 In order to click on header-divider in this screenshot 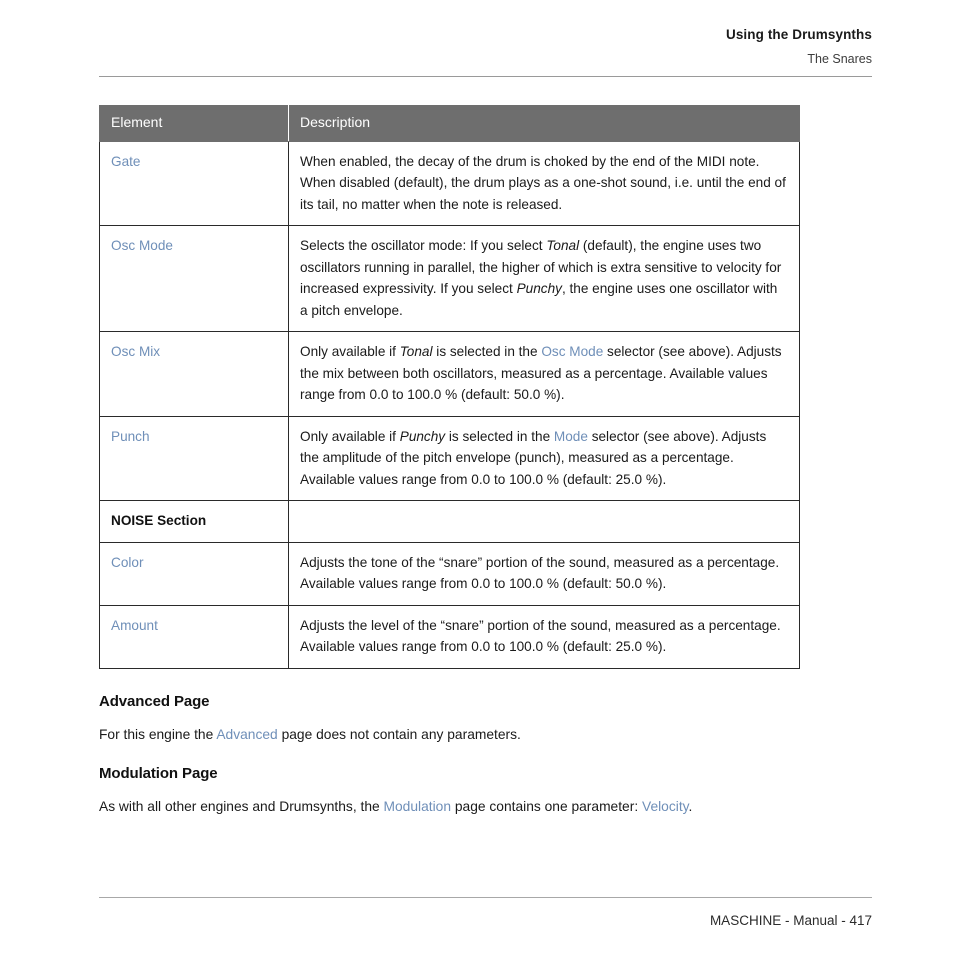, I will do `click(485, 76)`.